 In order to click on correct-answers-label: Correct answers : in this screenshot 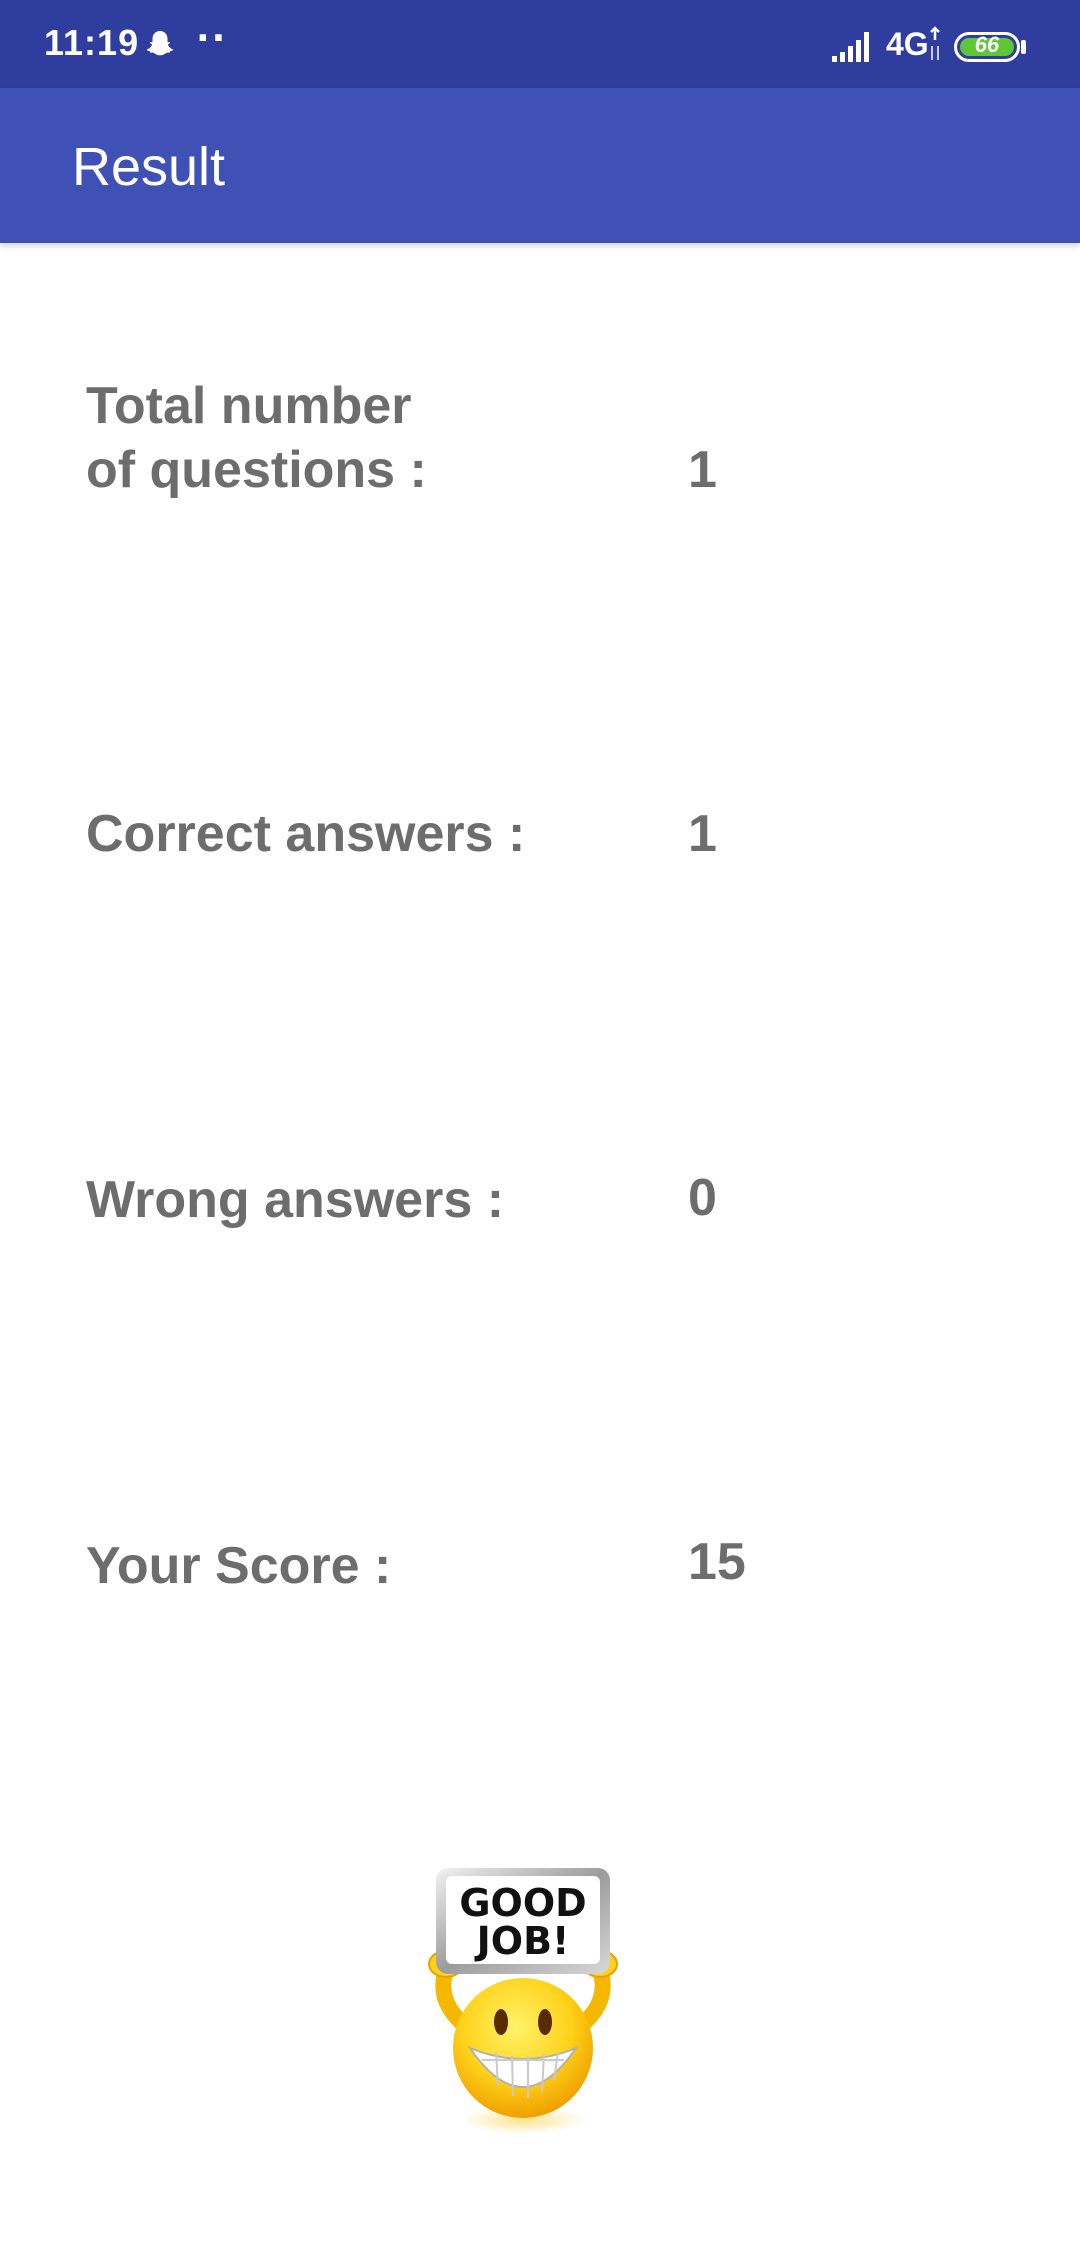, I will do `click(306, 834)`.